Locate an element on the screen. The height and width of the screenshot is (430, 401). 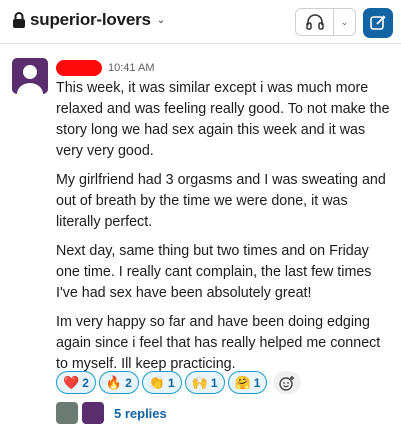
huddle-options-button: ⌄ is located at coordinates (344, 22).